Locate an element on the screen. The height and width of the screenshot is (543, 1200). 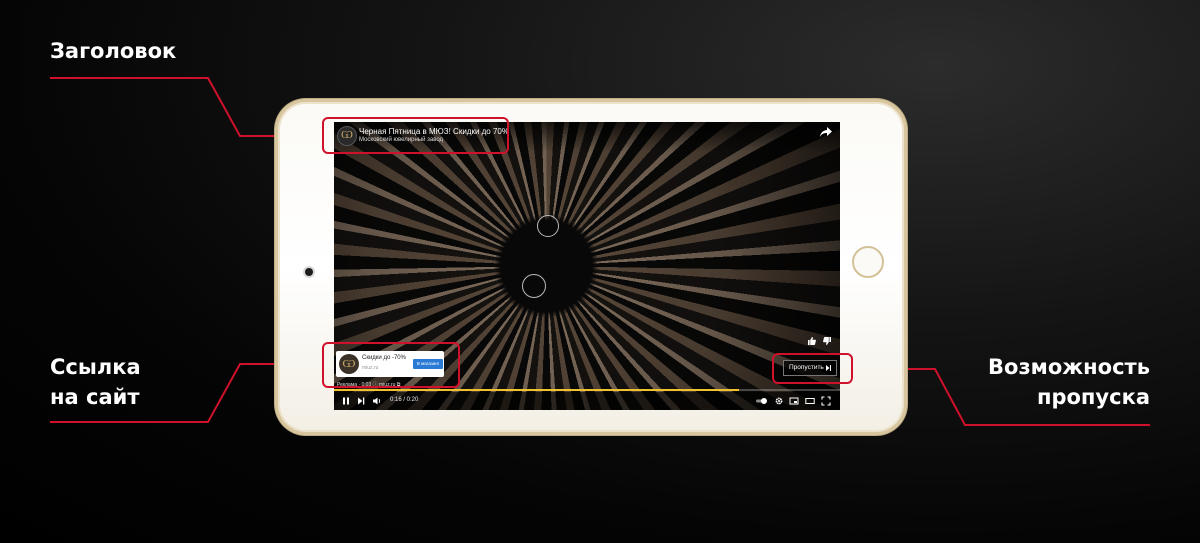
autoplay-toggle-icon is located at coordinates (762, 401).